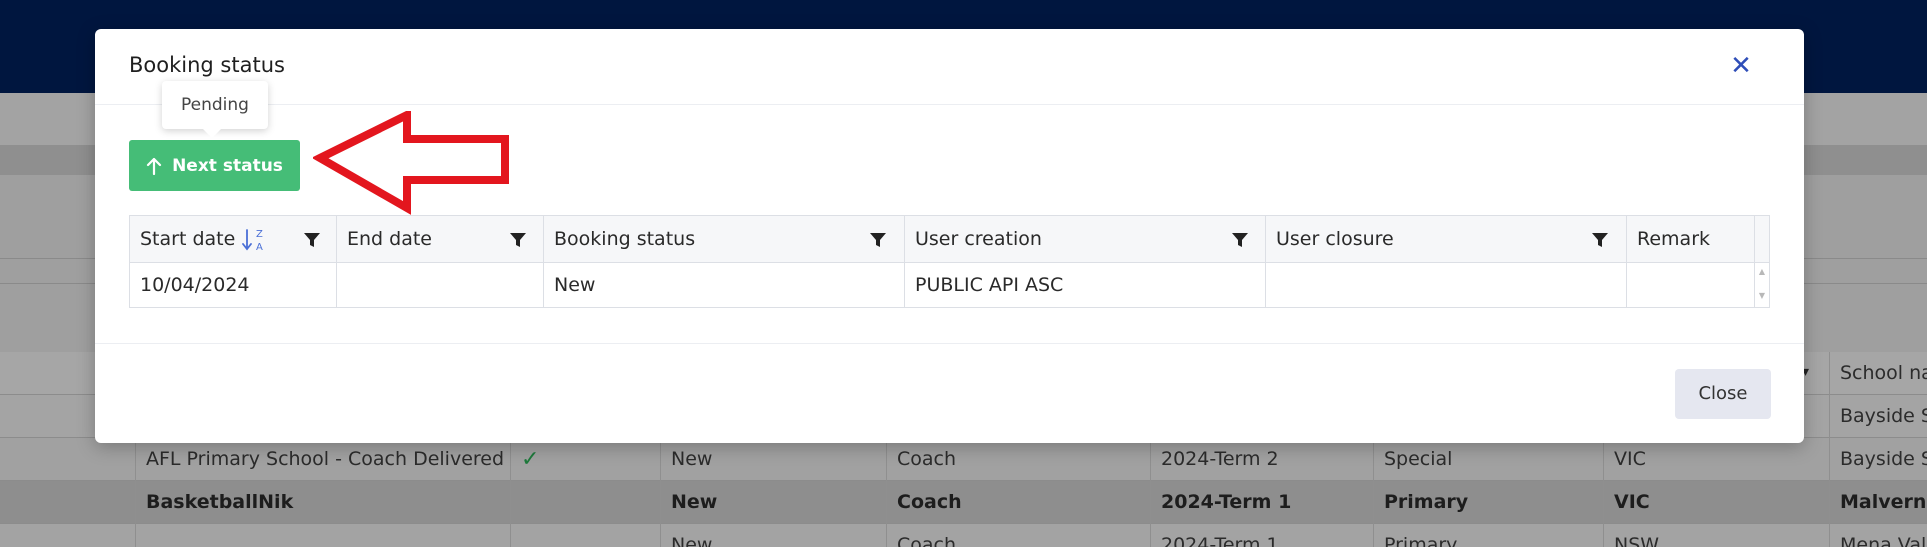 Image resolution: width=1927 pixels, height=547 pixels. What do you see at coordinates (259, 247) in the screenshot?
I see `svg-text: A` at bounding box center [259, 247].